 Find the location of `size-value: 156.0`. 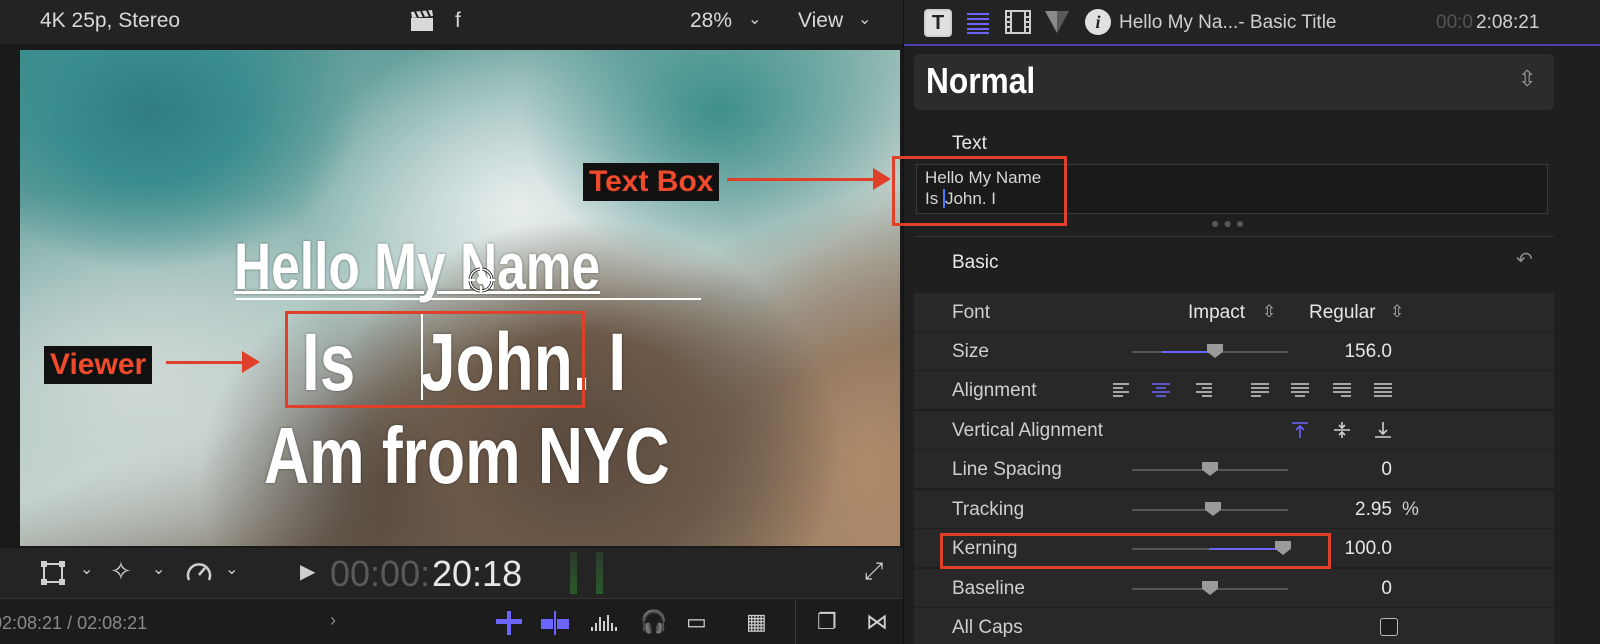

size-value: 156.0 is located at coordinates (1352, 352).